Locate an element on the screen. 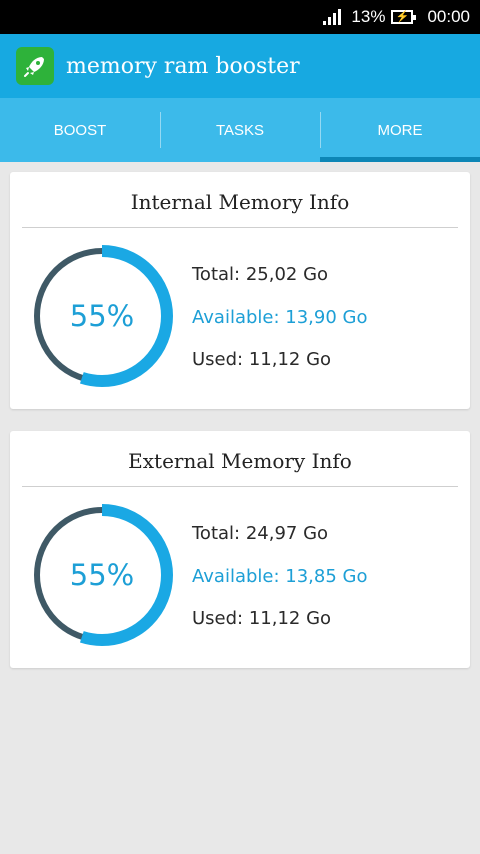 Image resolution: width=480 pixels, height=854 pixels. external-percent: 55% is located at coordinates (102, 575).